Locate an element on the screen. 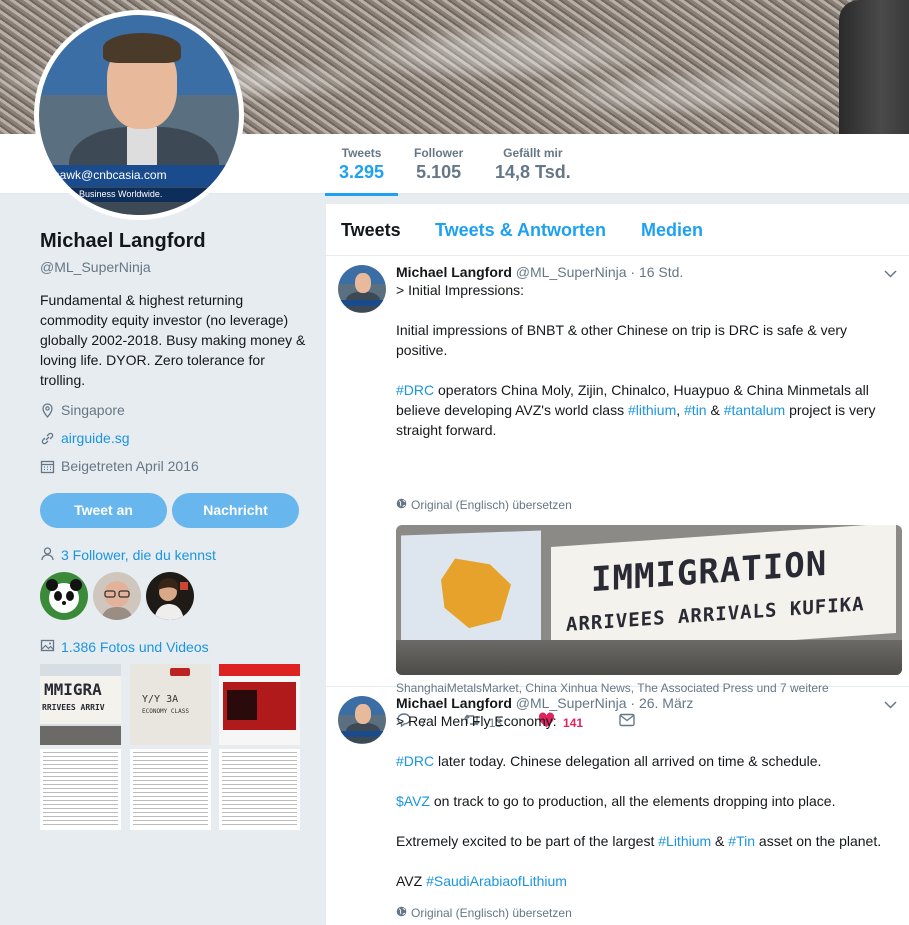 The width and height of the screenshot is (909, 925). photos-videos-link: 1.386 Fotos und Videos is located at coordinates (124, 647).